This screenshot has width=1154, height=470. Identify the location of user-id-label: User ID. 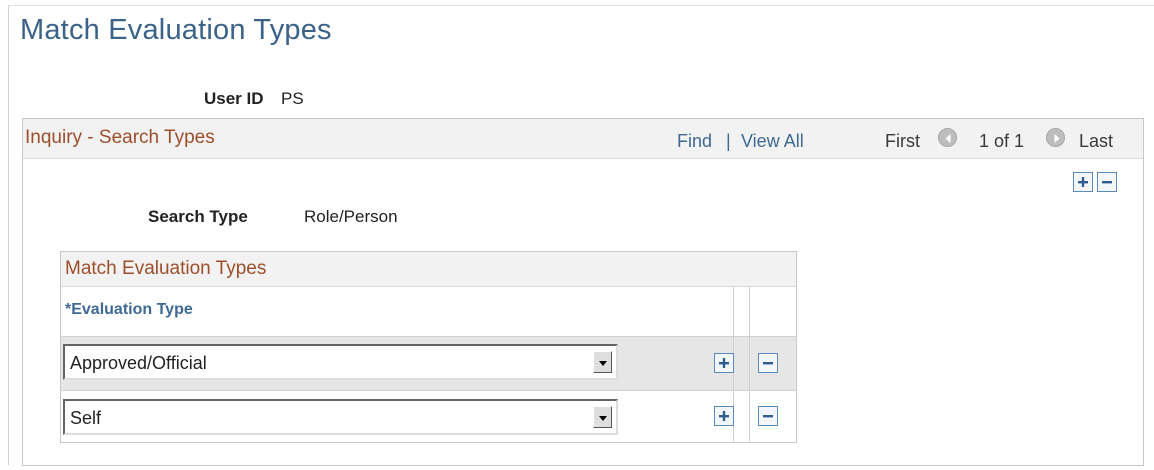
(234, 98).